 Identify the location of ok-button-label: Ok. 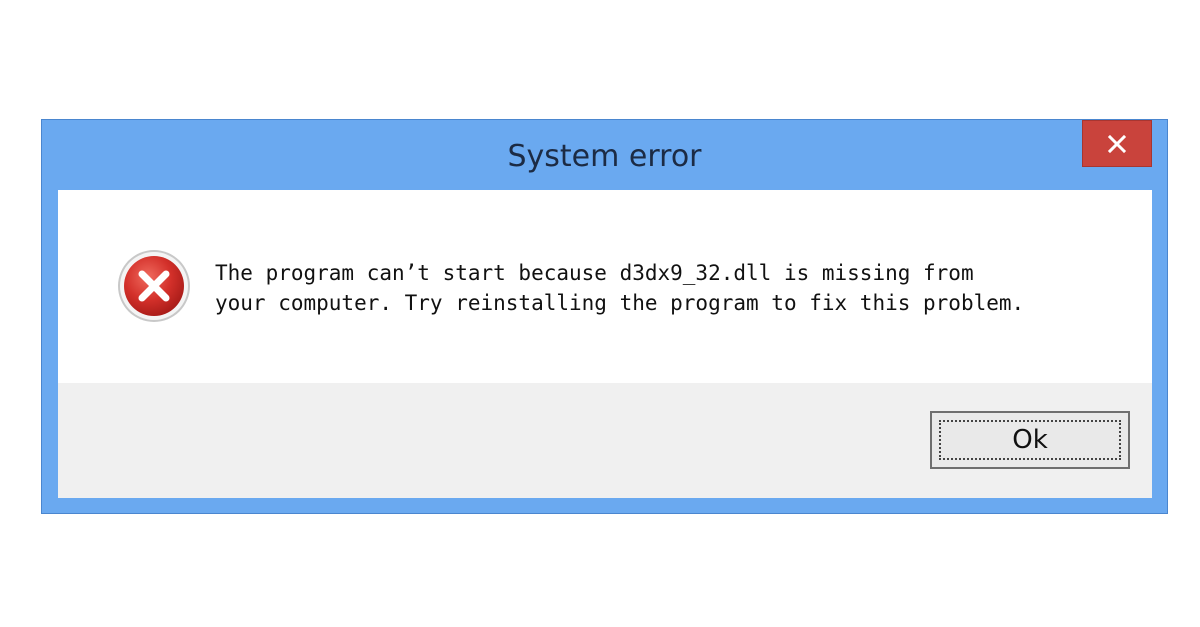
(1030, 440).